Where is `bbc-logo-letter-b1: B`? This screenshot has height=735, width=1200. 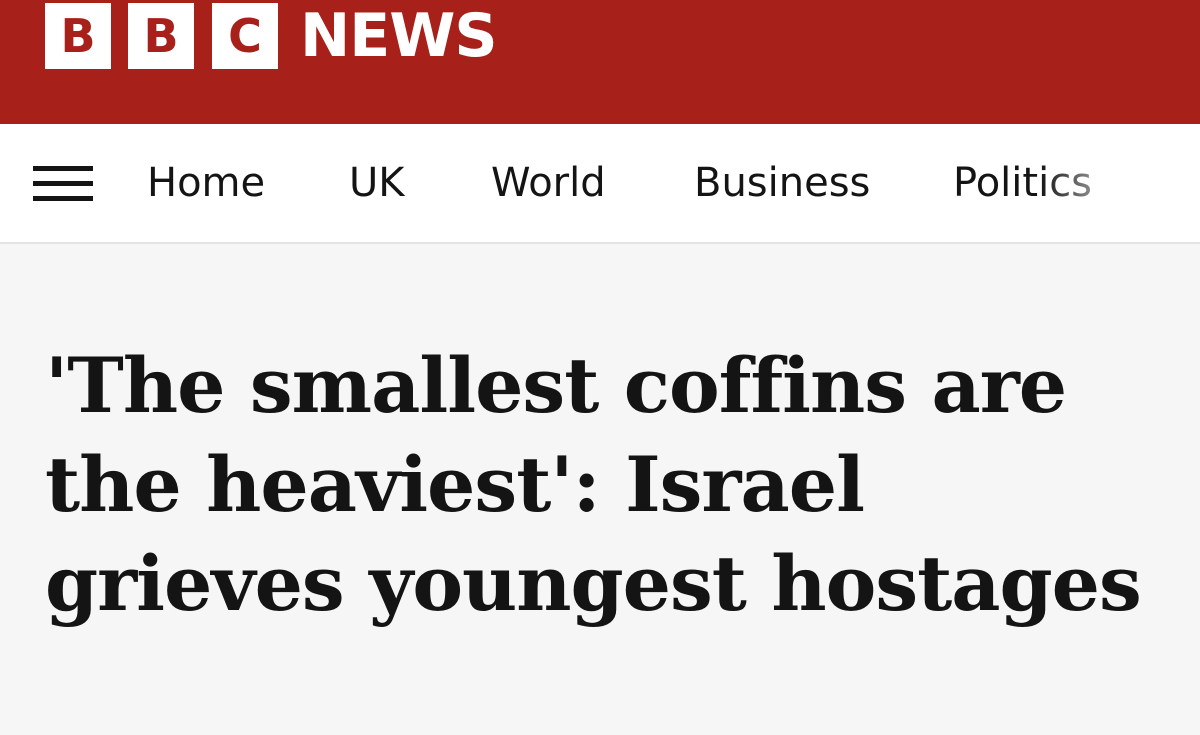
bbc-logo-letter-b1: B is located at coordinates (78, 36).